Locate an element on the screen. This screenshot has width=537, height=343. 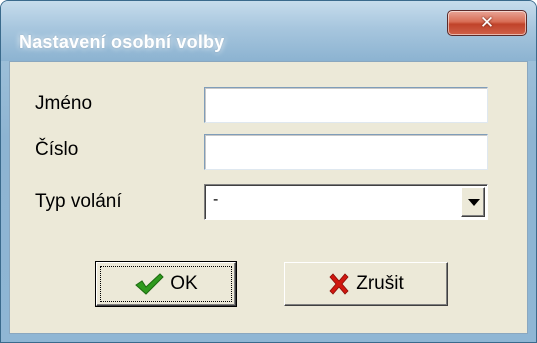
window-title: Nastavení osobní volby is located at coordinates (122, 42).